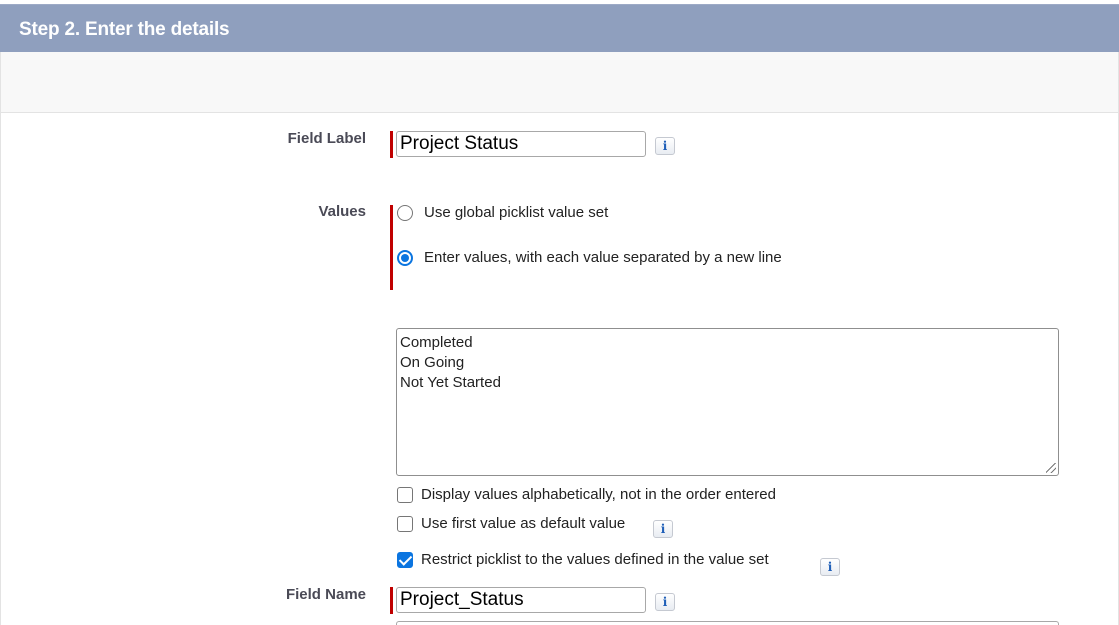  Describe the element at coordinates (326, 138) in the screenshot. I see `field-label-label: Field Label` at that location.